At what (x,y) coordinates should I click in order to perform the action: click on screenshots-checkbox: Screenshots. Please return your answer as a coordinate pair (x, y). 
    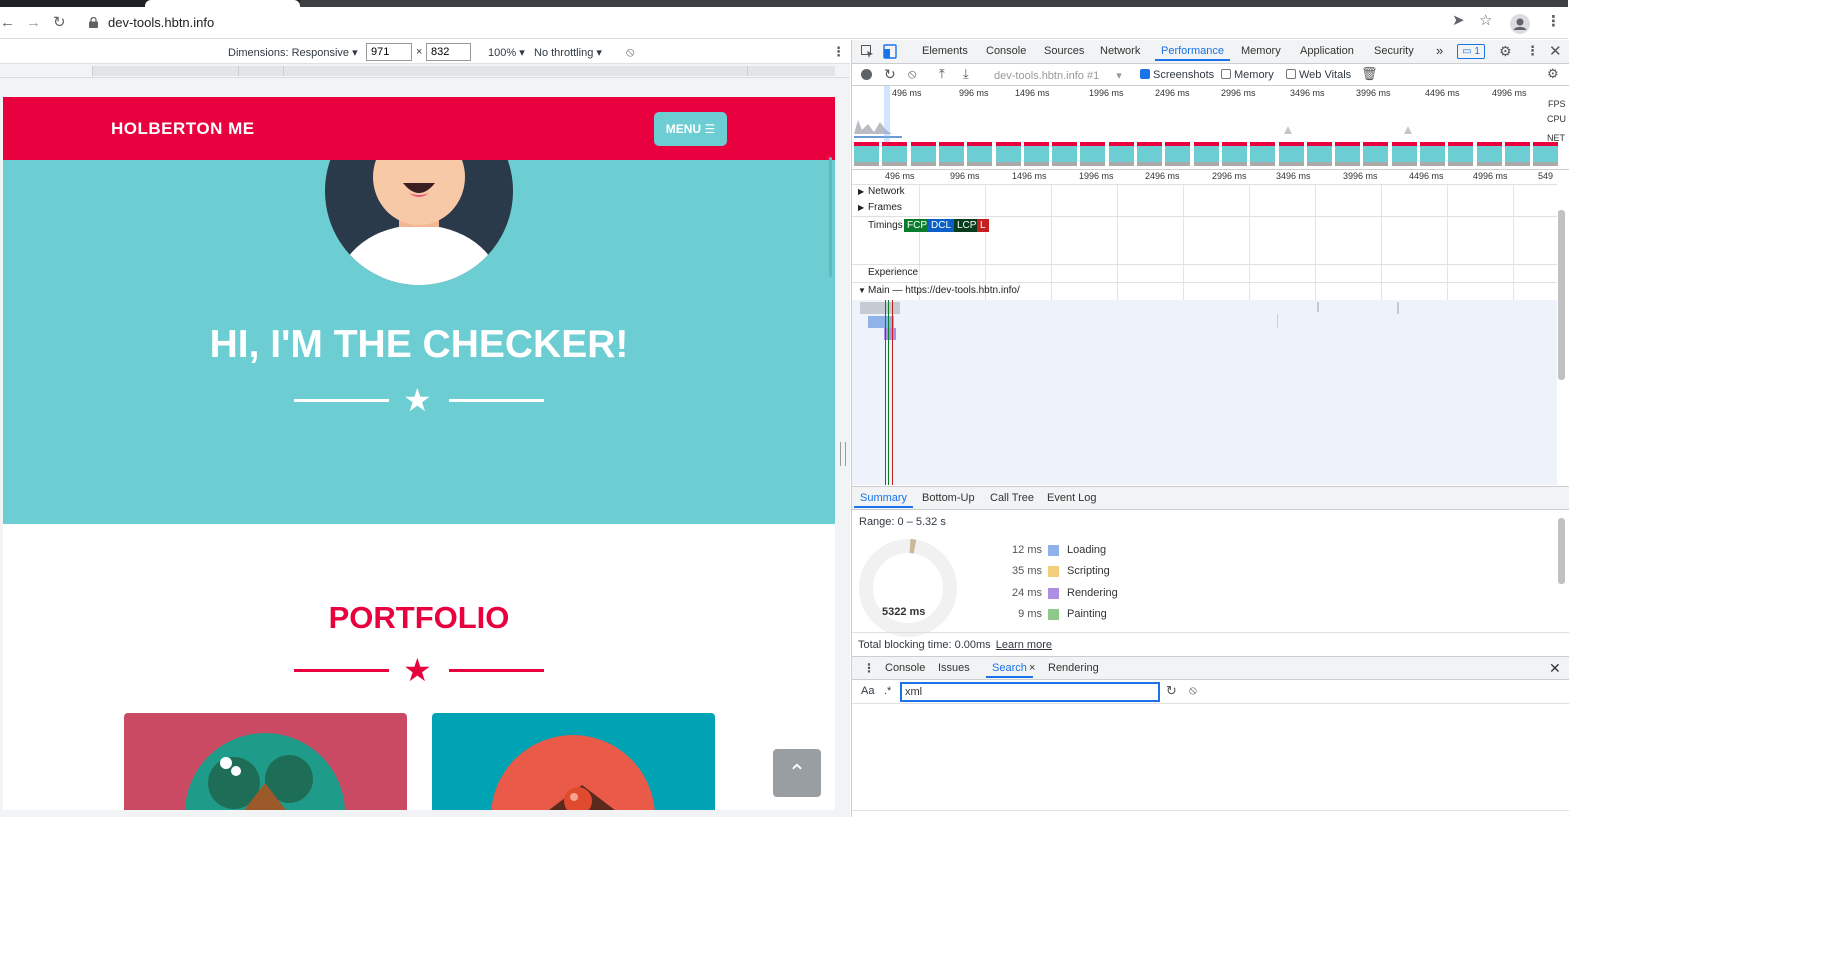
    Looking at the image, I should click on (1177, 75).